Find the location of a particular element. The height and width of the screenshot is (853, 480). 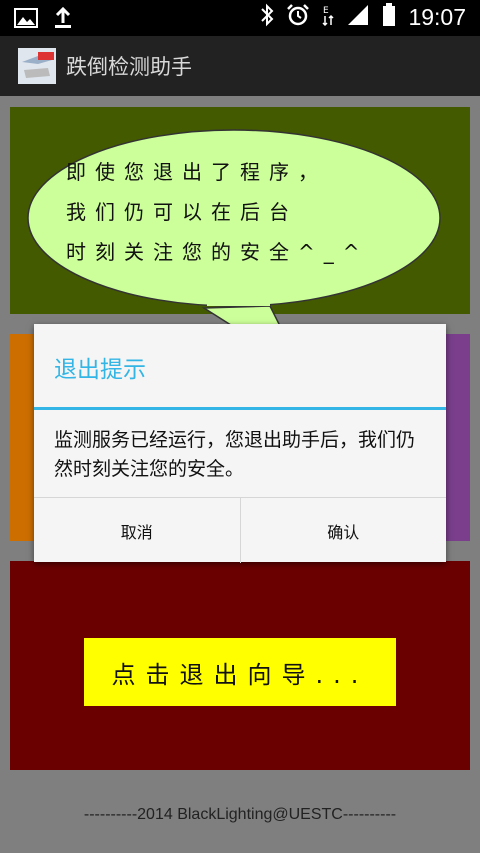

status-bar: E 19:07 is located at coordinates (240, 18).